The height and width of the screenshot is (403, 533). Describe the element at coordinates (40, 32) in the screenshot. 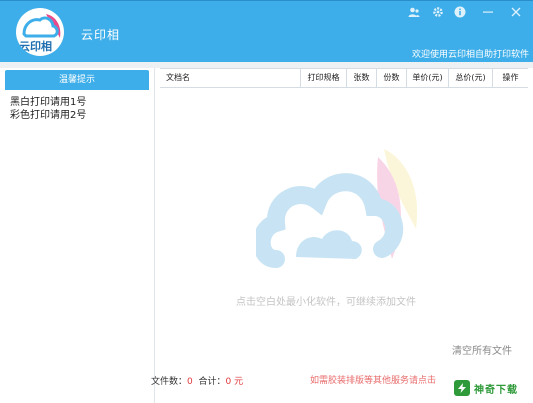

I see `app-logo: 云印相` at that location.